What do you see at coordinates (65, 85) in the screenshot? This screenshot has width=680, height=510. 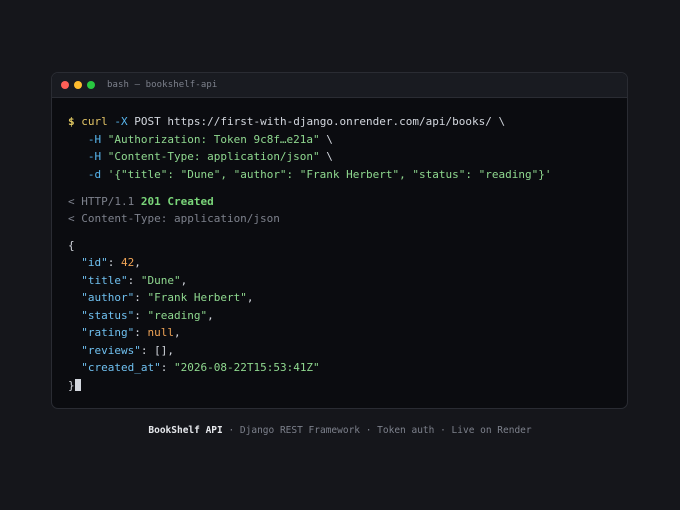 I see `close-window-icon` at bounding box center [65, 85].